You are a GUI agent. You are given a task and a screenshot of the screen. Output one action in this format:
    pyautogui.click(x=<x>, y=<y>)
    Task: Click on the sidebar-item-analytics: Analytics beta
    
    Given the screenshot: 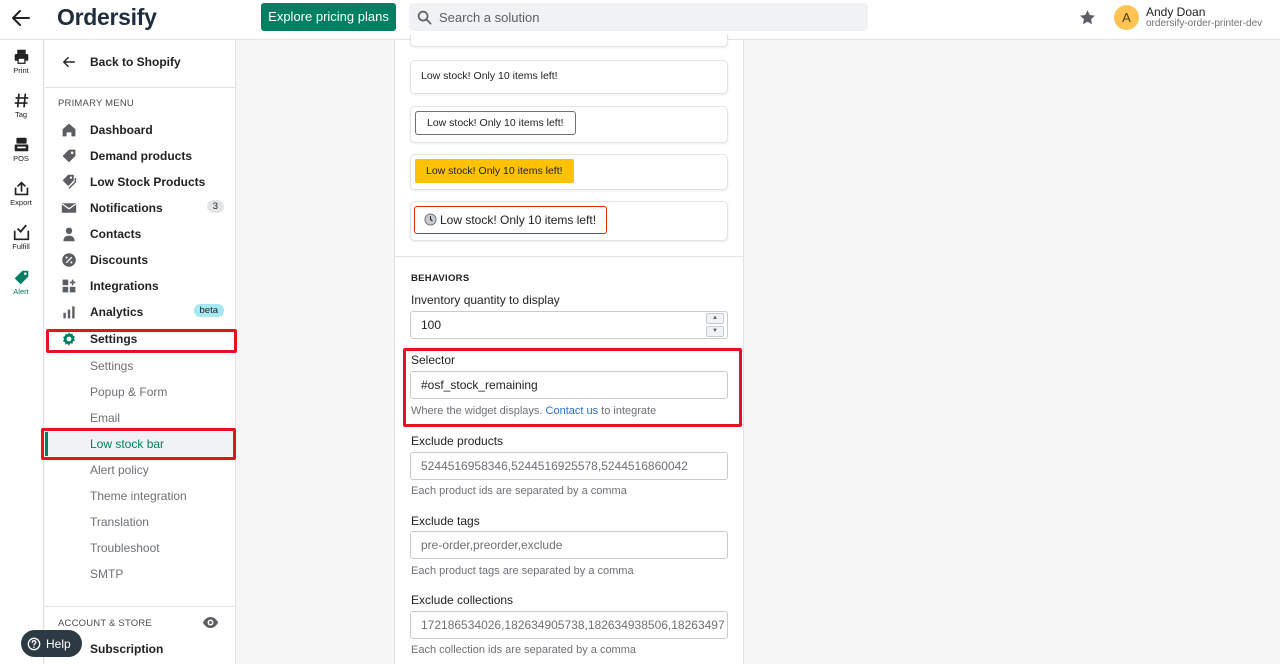 What is the action you would take?
    pyautogui.click(x=140, y=312)
    